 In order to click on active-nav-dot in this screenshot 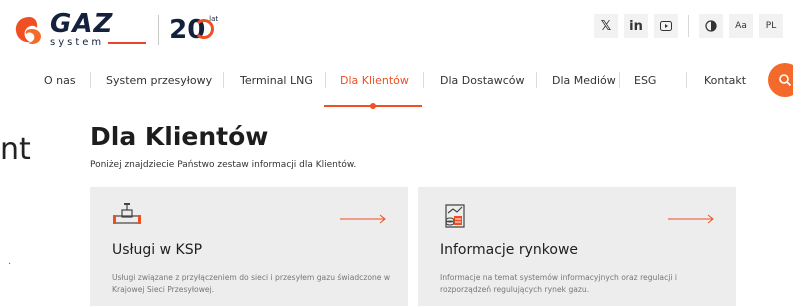, I will do `click(373, 106)`.